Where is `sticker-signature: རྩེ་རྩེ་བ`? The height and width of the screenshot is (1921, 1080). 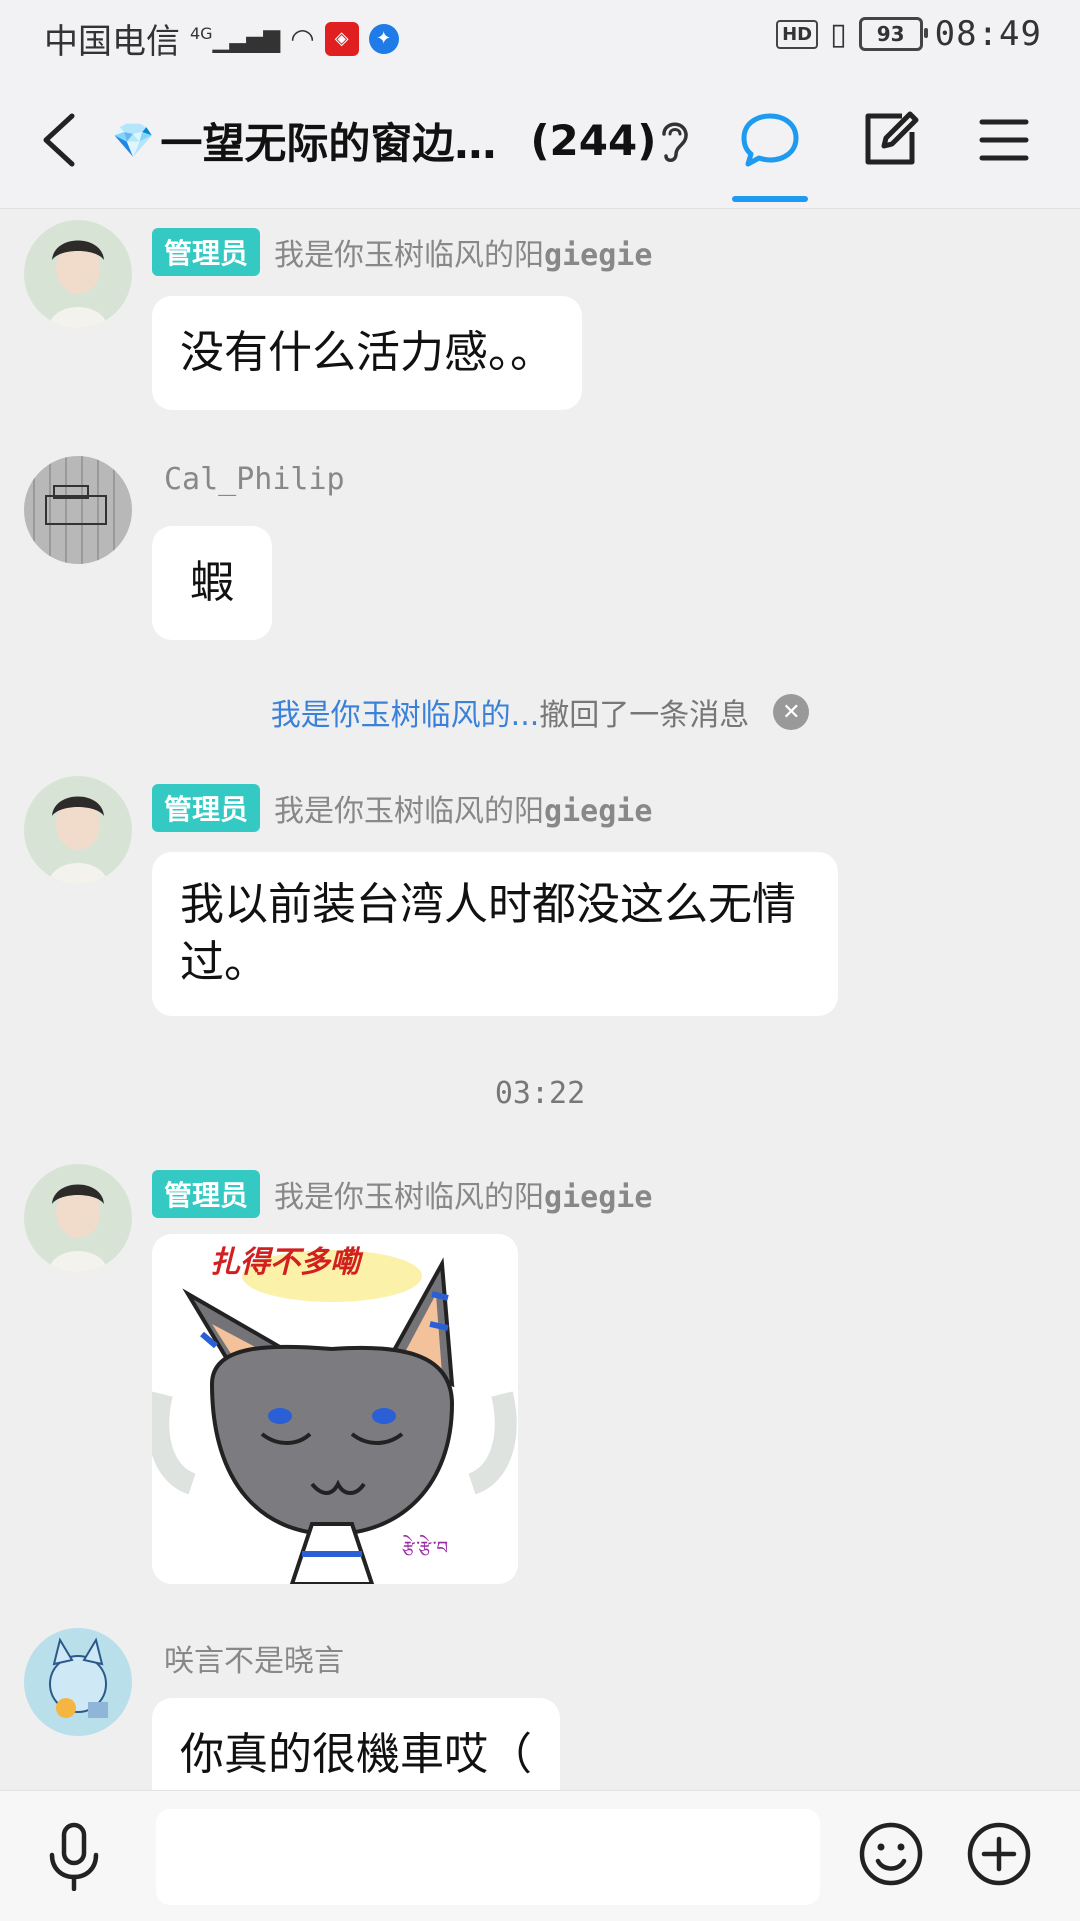
sticker-signature: རྩེ་རྩེ་བ is located at coordinates (425, 1546).